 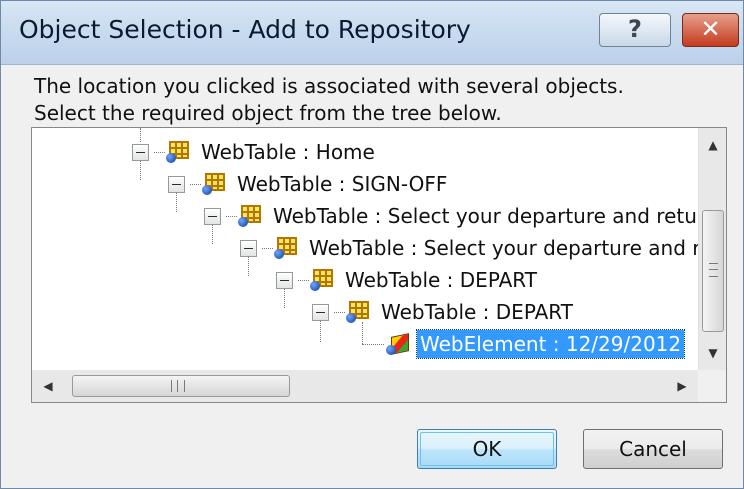 I want to click on tree-node-label: WebElement : 12/29/2012, so click(x=550, y=344).